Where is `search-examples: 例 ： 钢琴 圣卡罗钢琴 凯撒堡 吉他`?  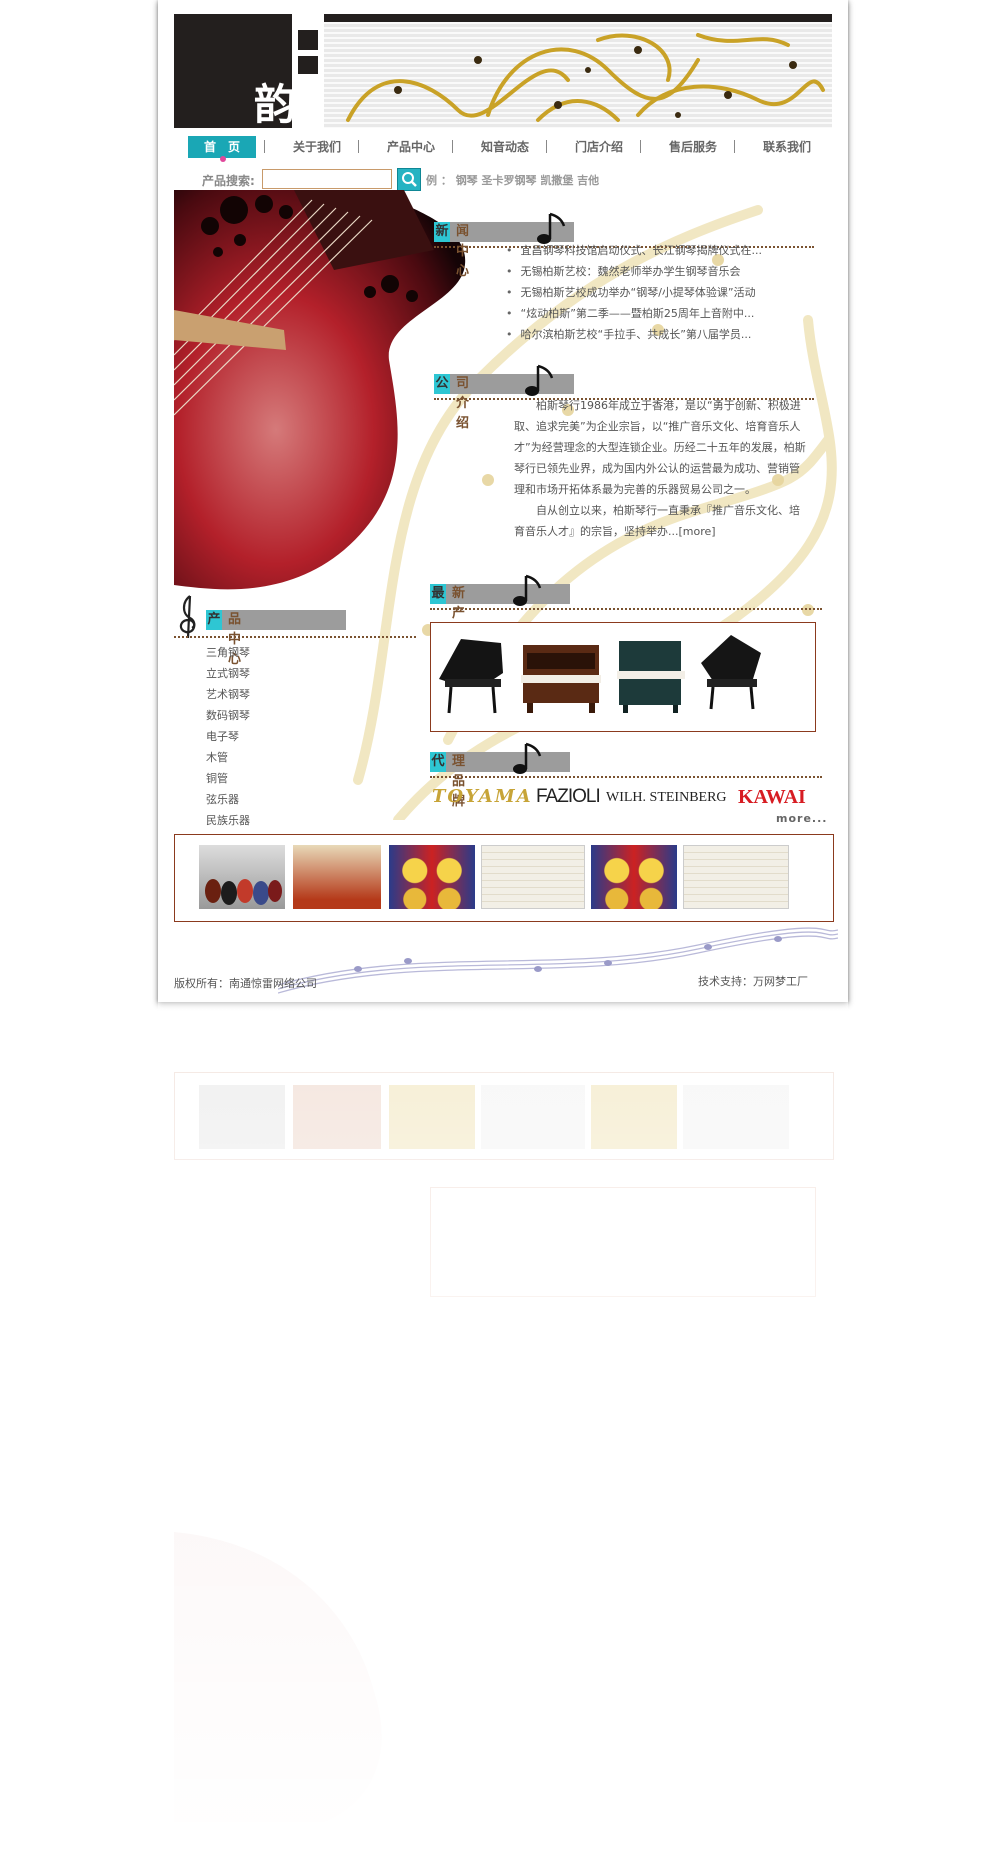
search-examples: 例 ： 钢琴 圣卡罗钢琴 凯撒堡 吉他 is located at coordinates (512, 180).